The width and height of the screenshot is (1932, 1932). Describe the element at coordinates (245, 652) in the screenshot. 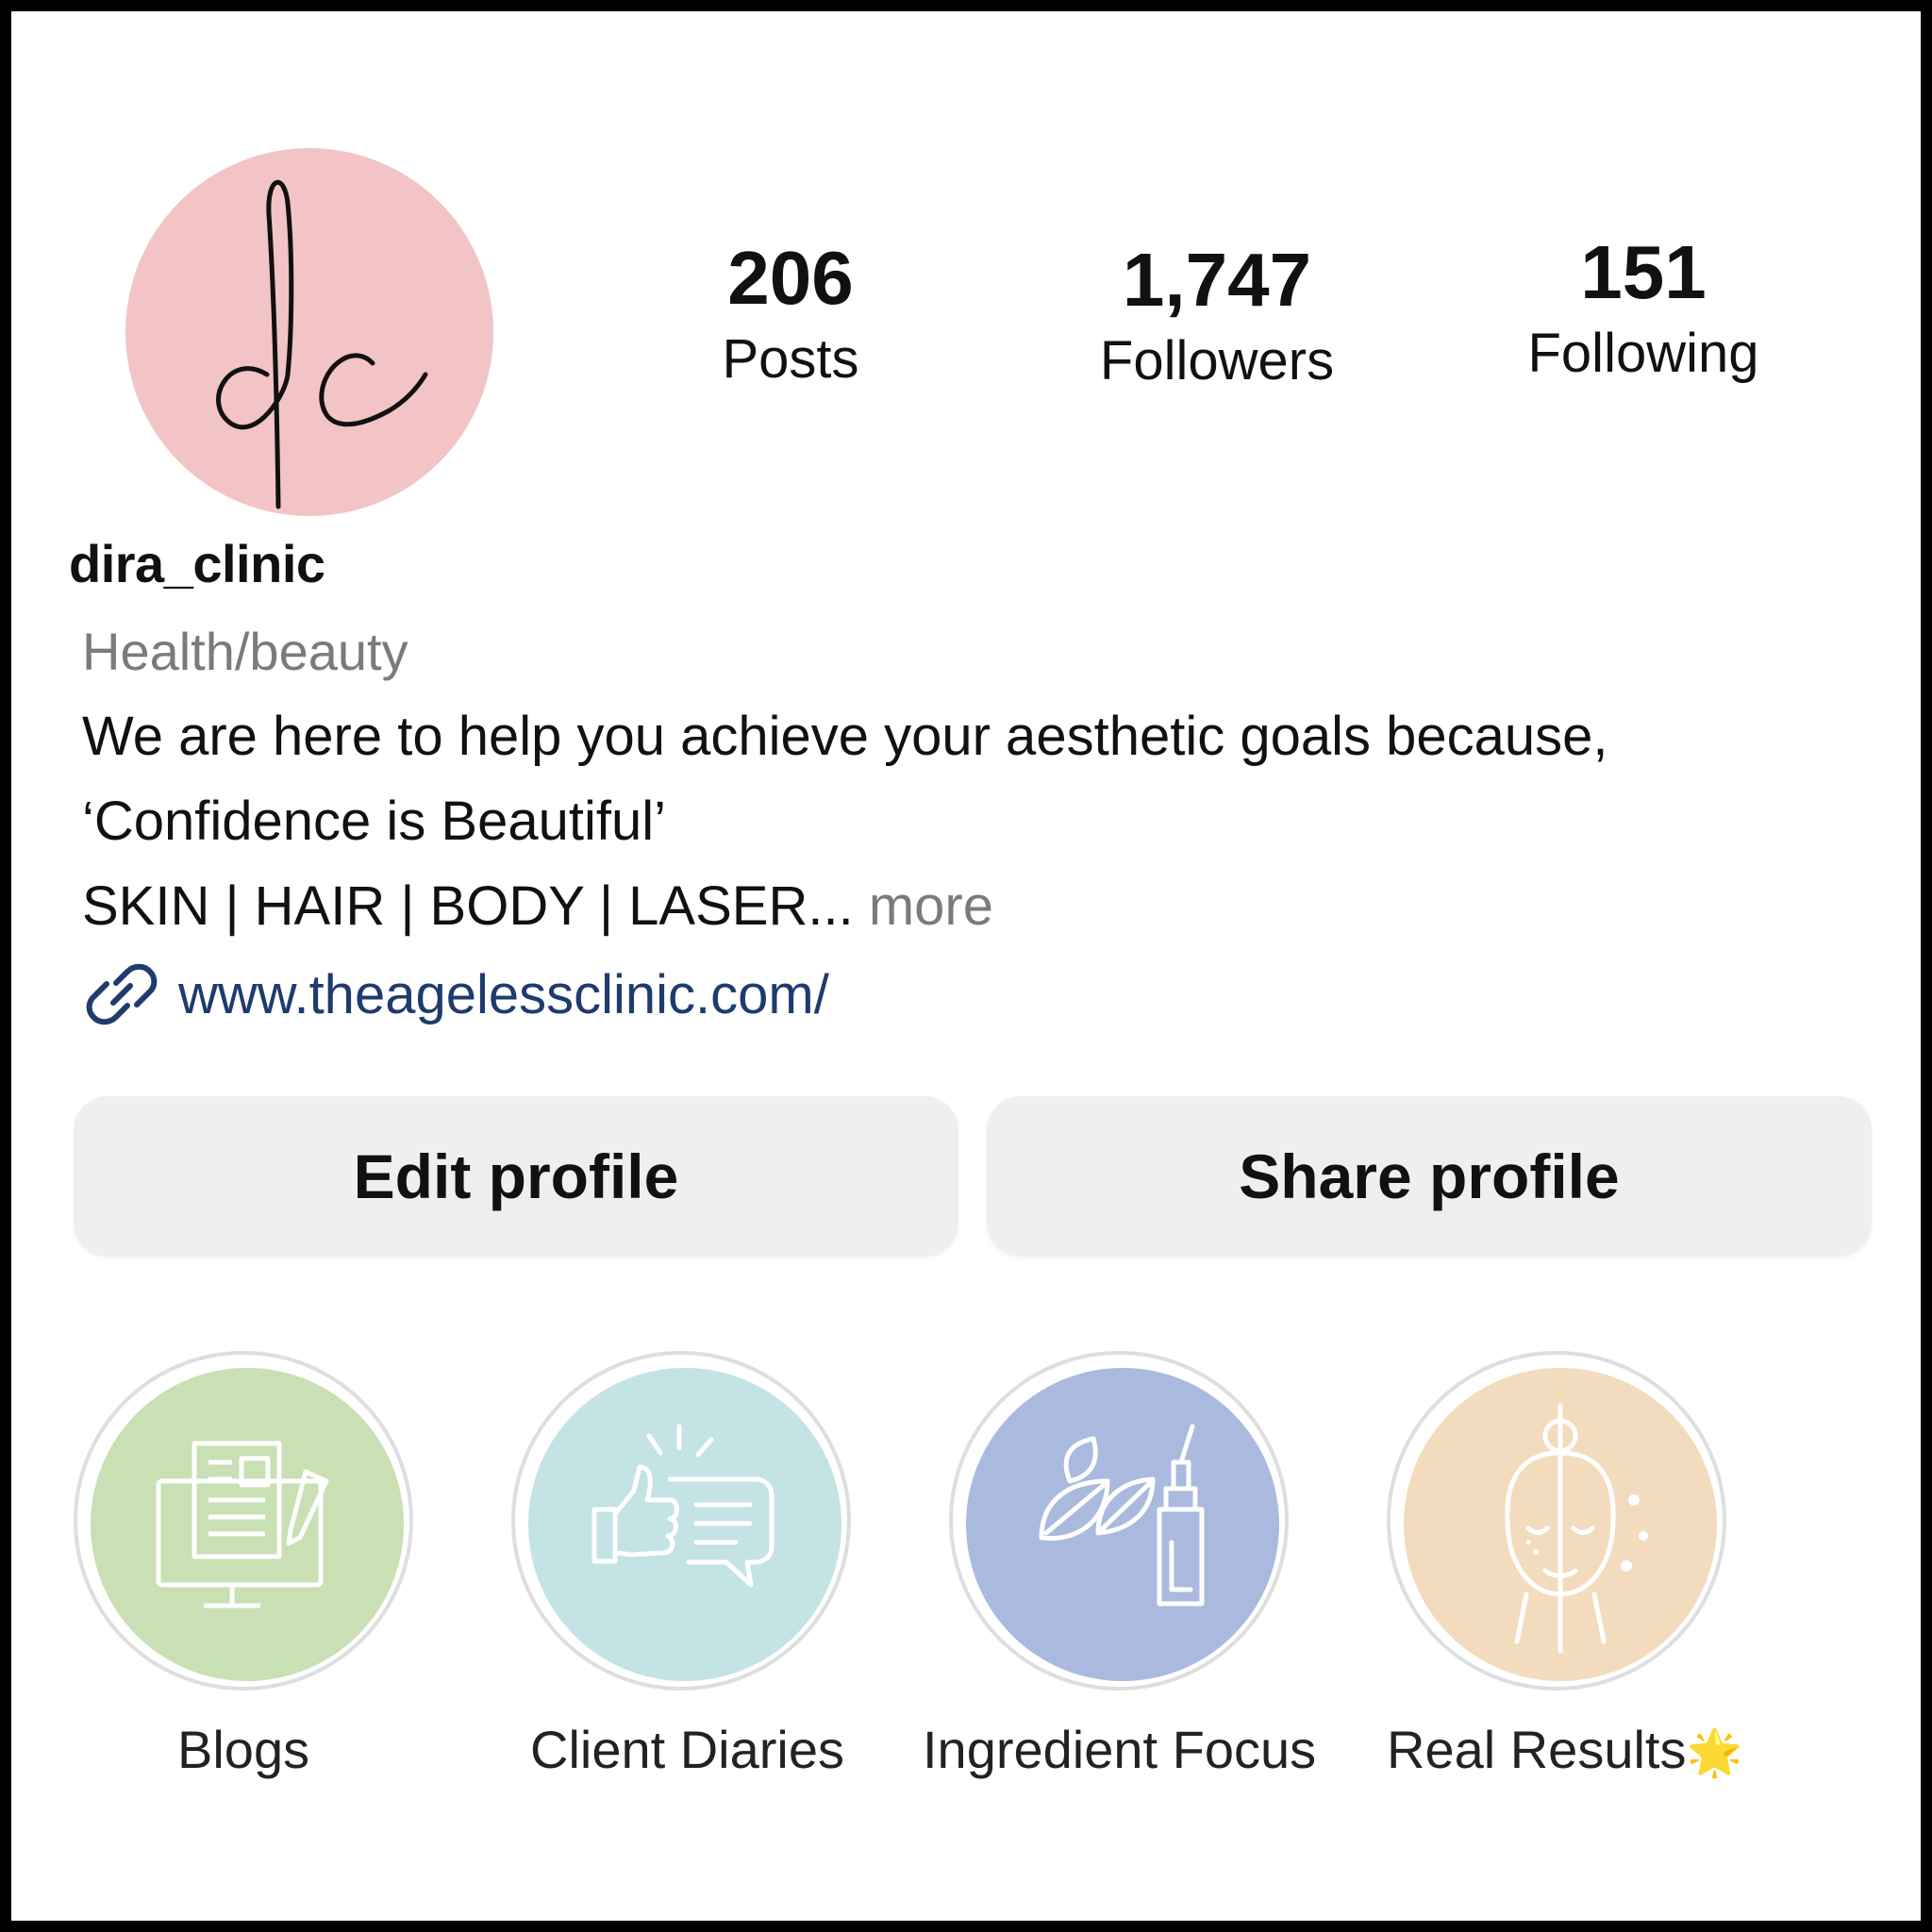

I see `profile-category: Health/beauty` at that location.